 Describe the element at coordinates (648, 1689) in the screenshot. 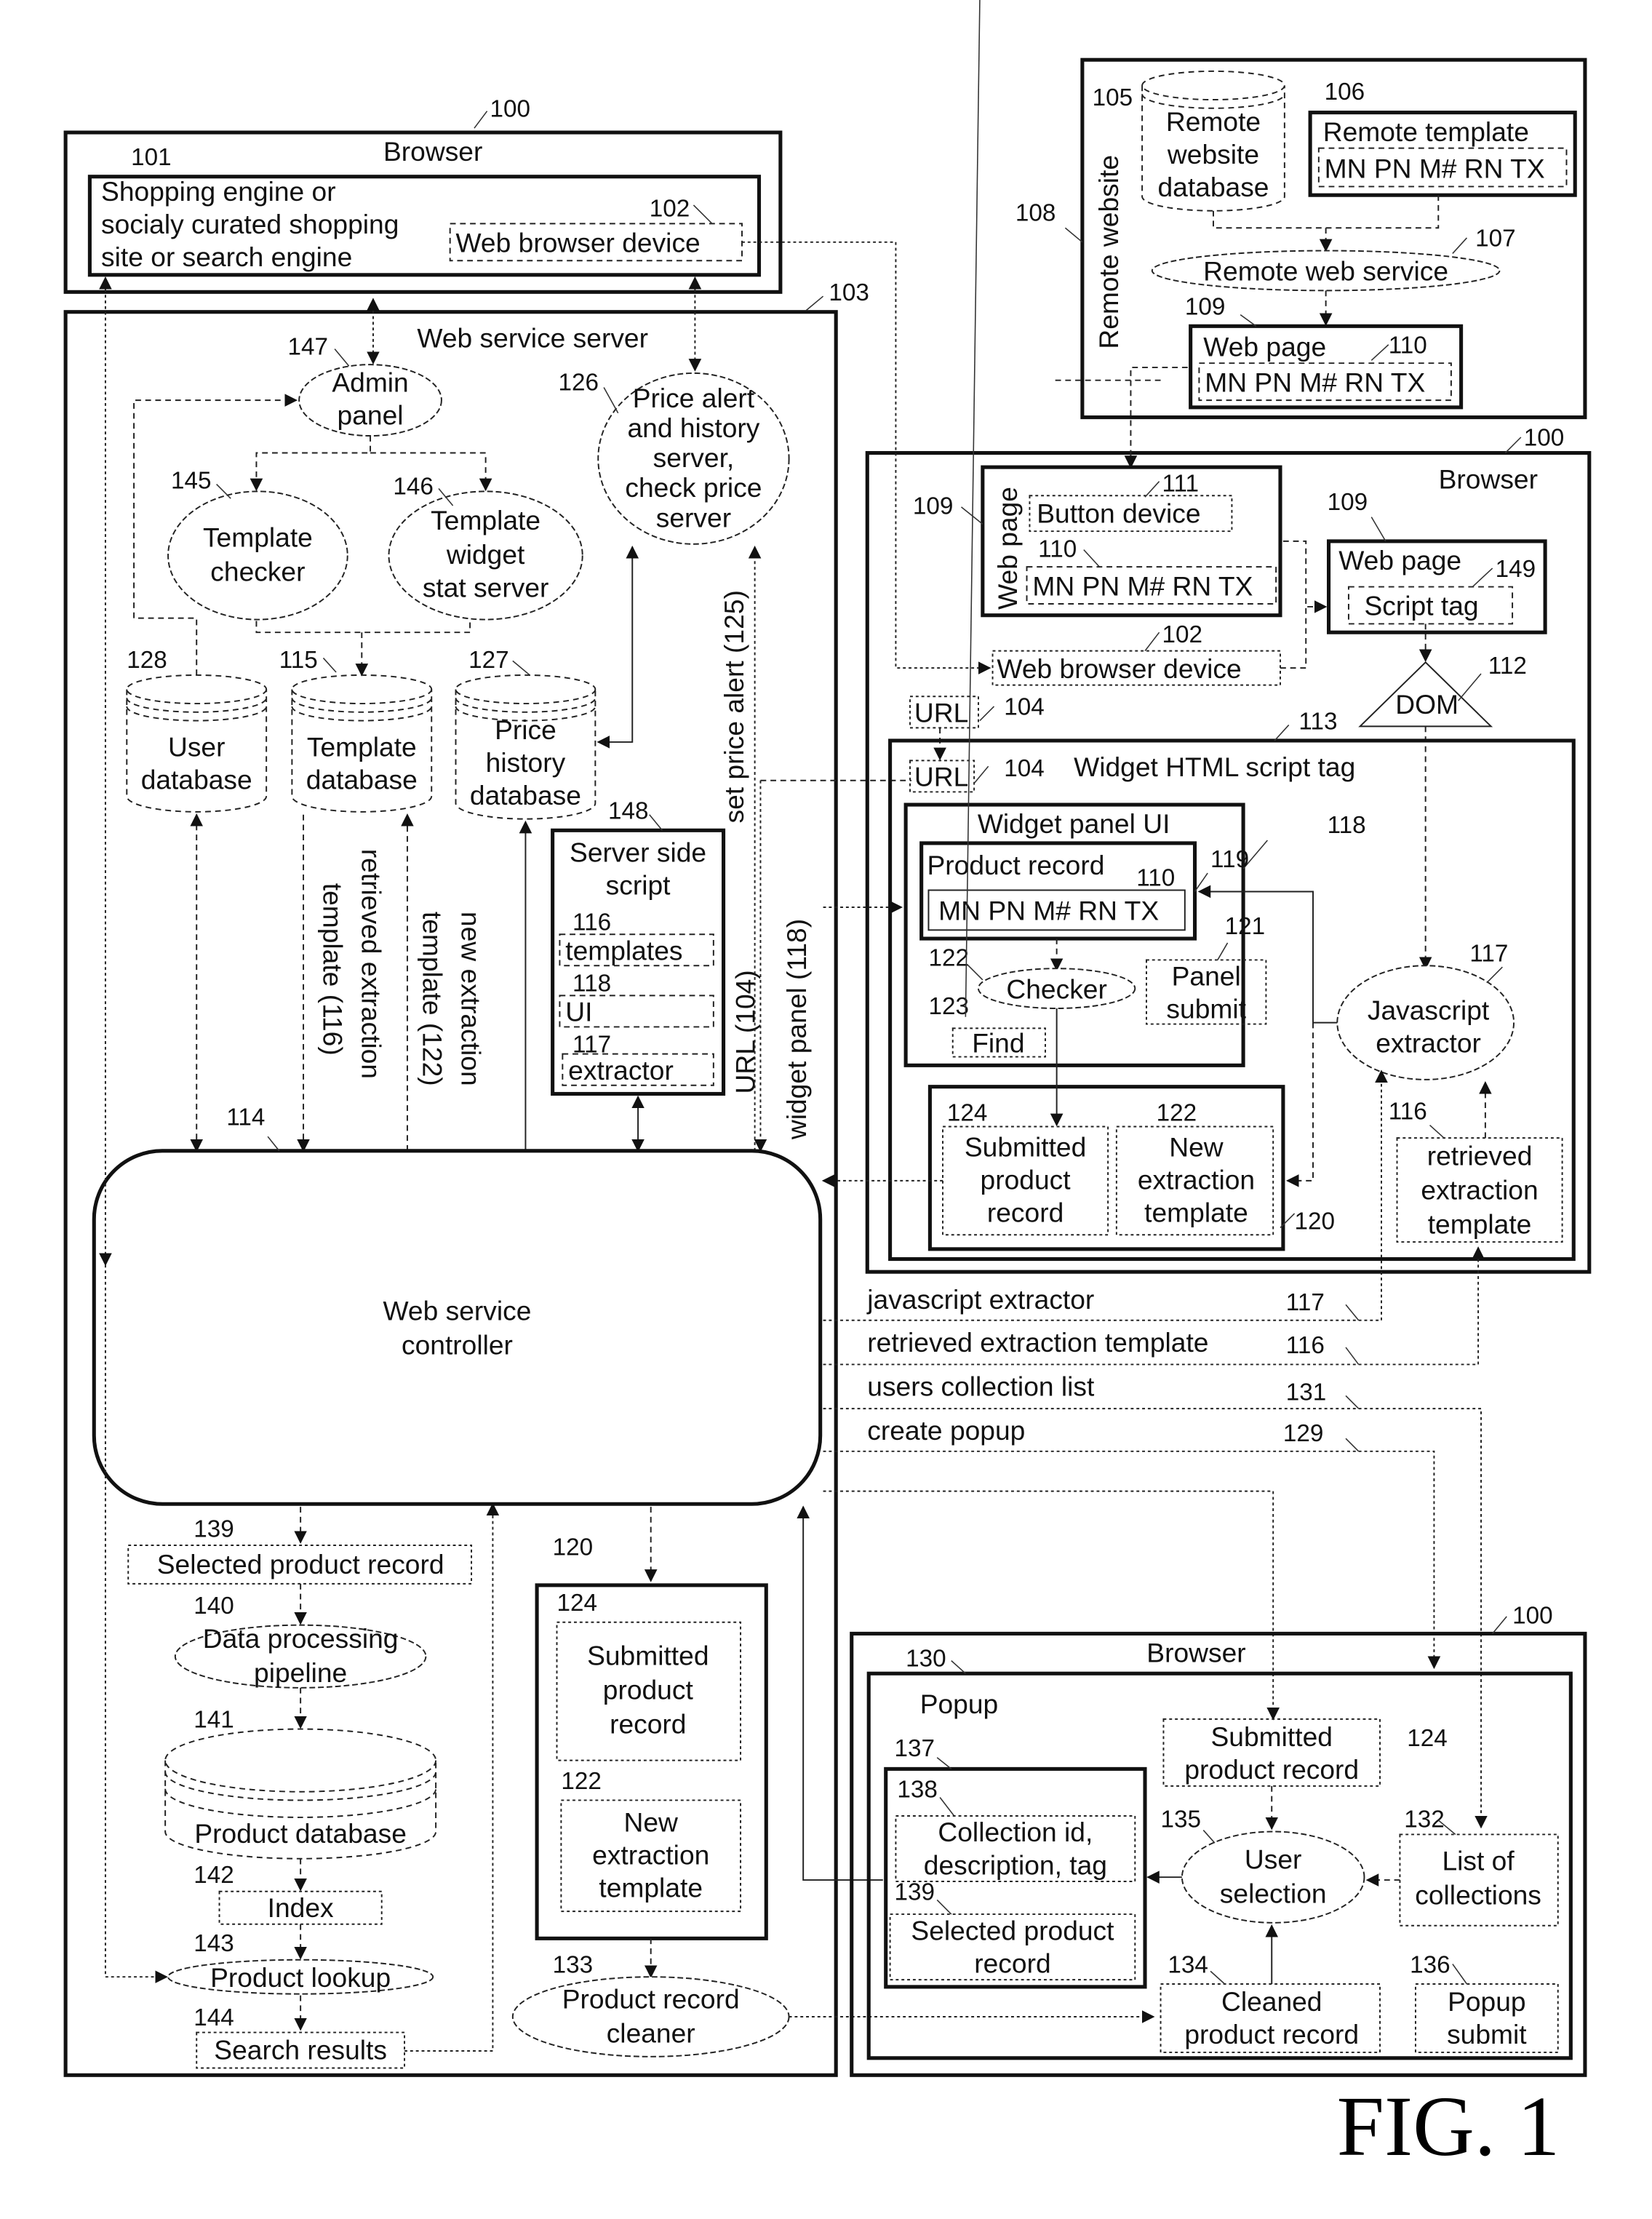

I see `server-submitted-line-2: product` at that location.